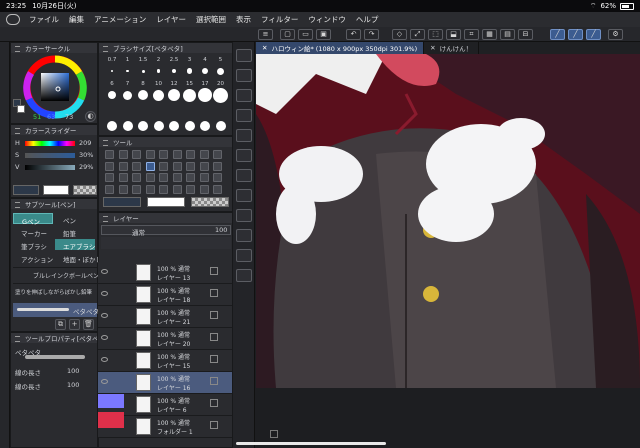  I want to click on clear-icon: ◇, so click(399, 34).